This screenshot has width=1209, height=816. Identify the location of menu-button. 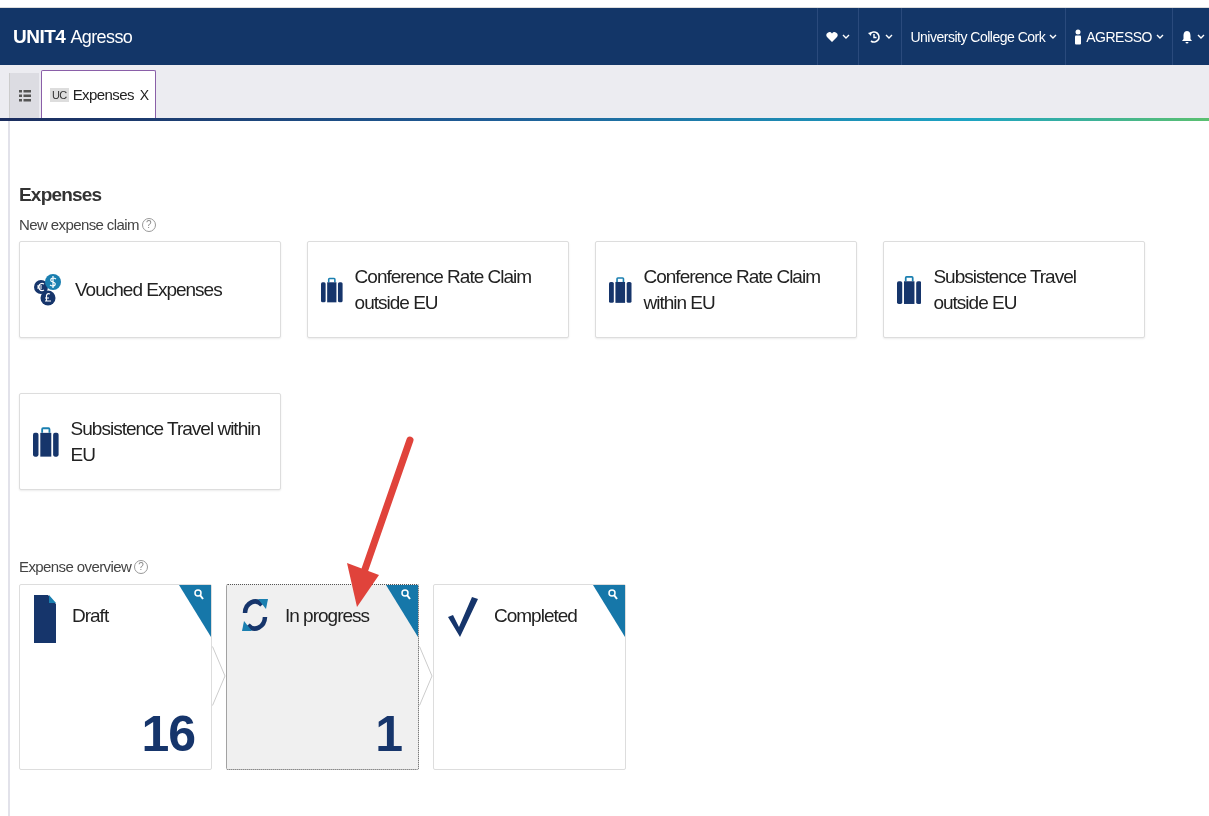
(24, 95).